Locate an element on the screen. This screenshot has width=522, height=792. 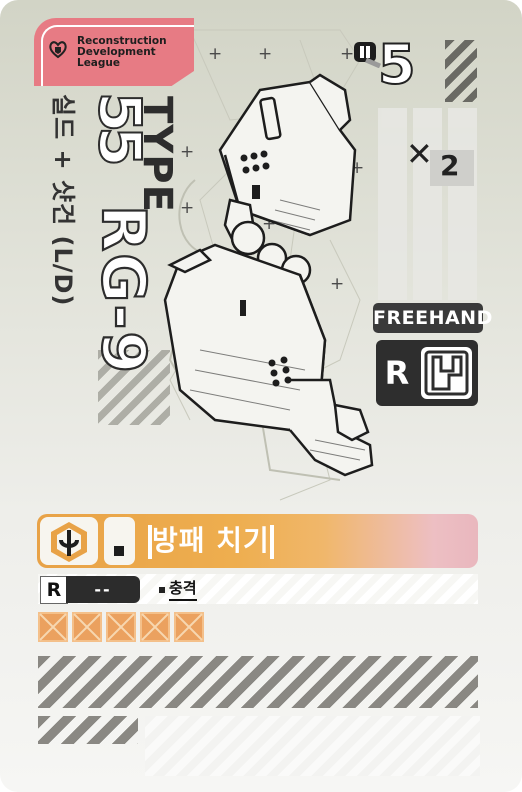
range-label: R is located at coordinates (54, 590).